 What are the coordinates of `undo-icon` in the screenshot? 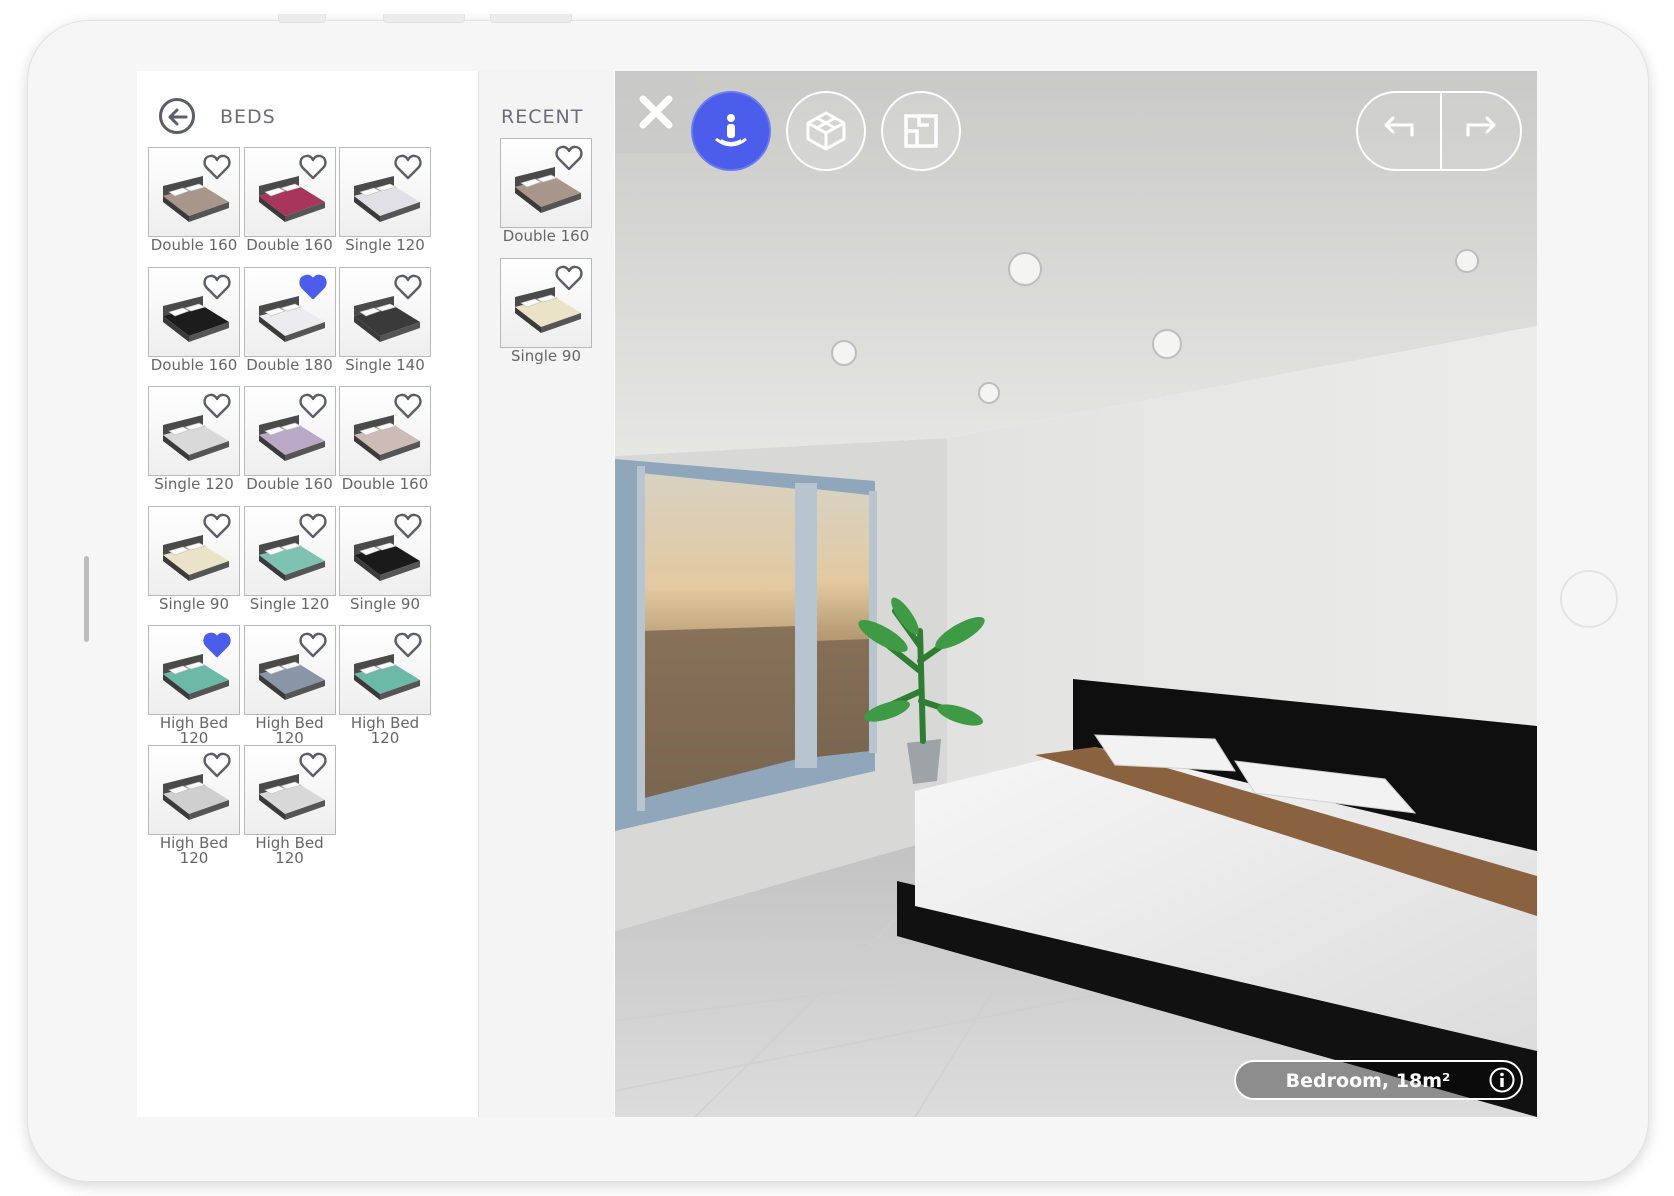 It's located at (1399, 126).